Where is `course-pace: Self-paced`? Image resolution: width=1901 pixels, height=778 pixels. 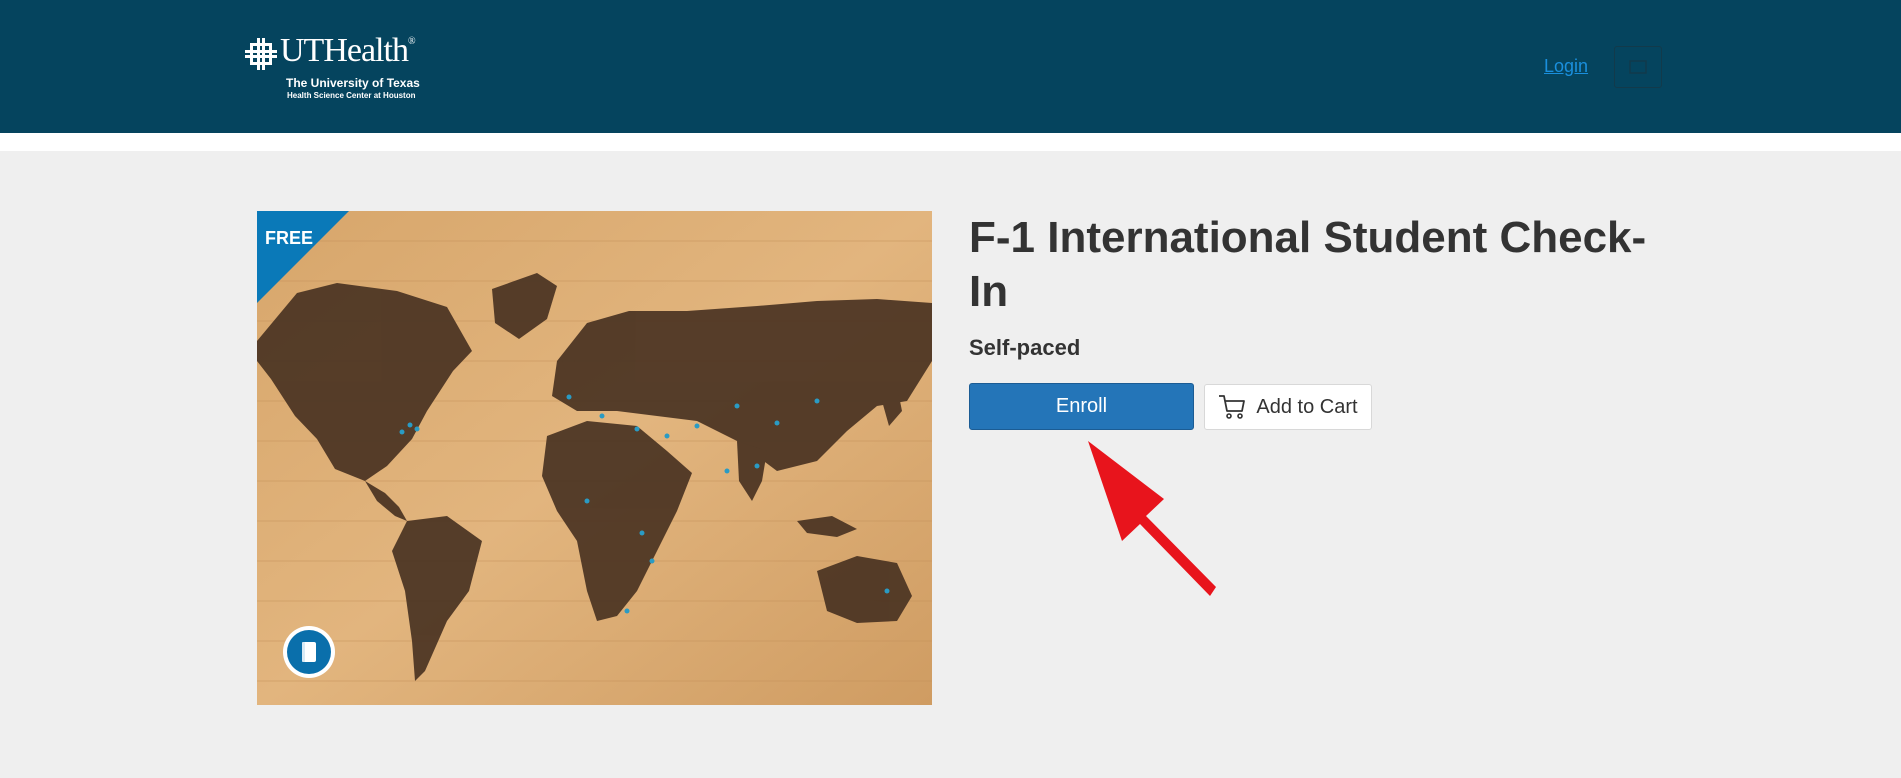 course-pace: Self-paced is located at coordinates (1025, 347).